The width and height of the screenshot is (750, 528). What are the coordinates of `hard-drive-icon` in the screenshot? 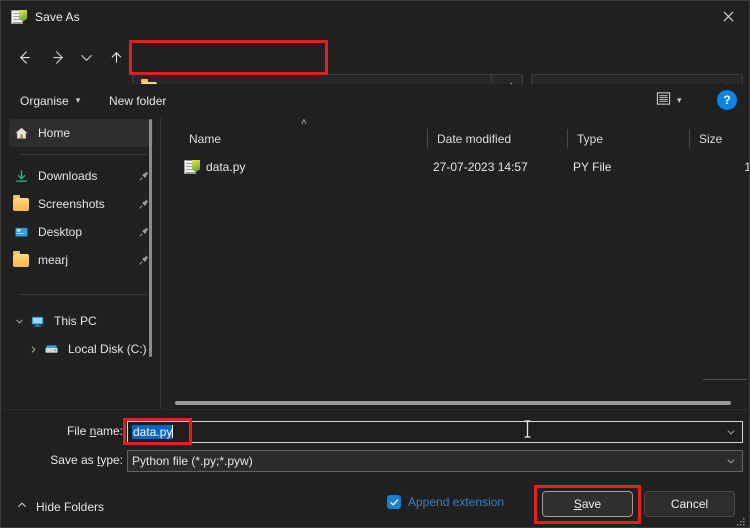 It's located at (51, 349).